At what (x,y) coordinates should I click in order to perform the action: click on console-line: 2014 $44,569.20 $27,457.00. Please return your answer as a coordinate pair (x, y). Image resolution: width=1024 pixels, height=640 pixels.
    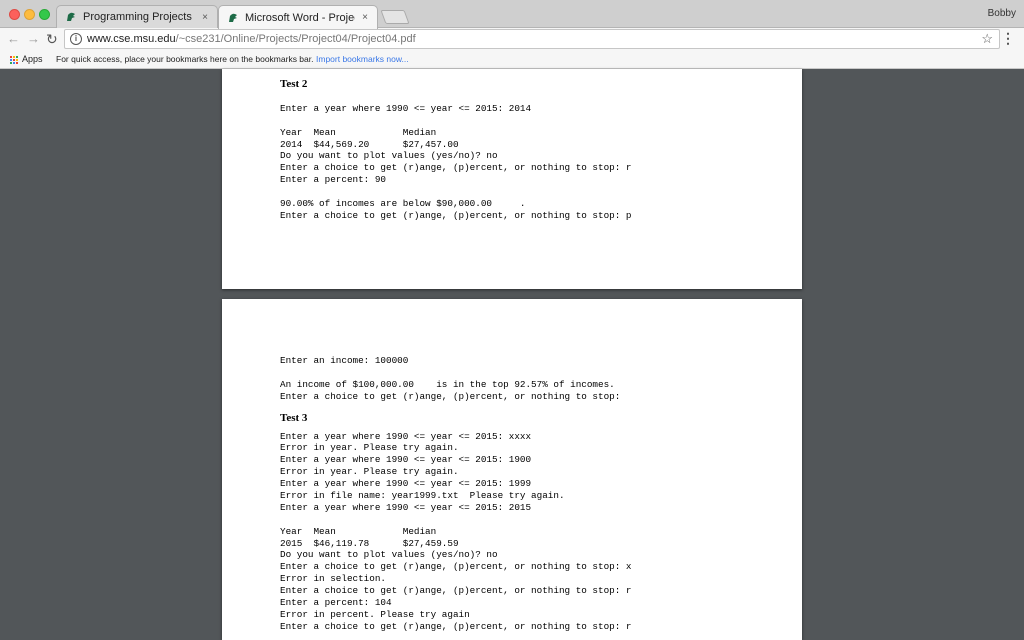
    Looking at the image, I should click on (369, 144).